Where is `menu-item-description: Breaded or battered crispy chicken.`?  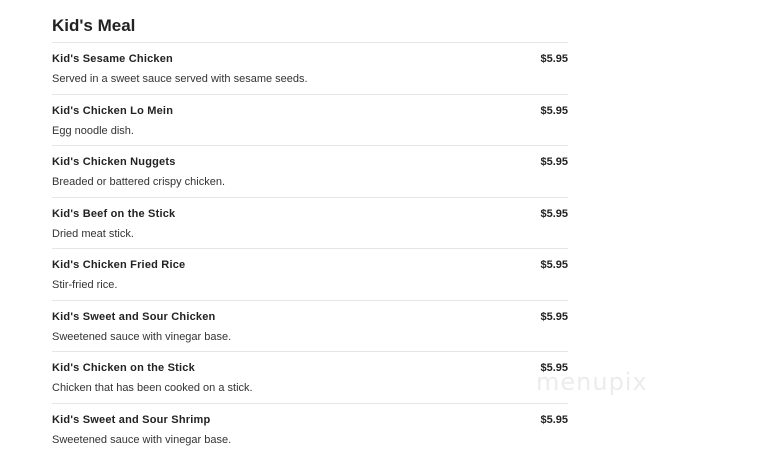
menu-item-description: Breaded or battered crispy chicken. is located at coordinates (139, 182).